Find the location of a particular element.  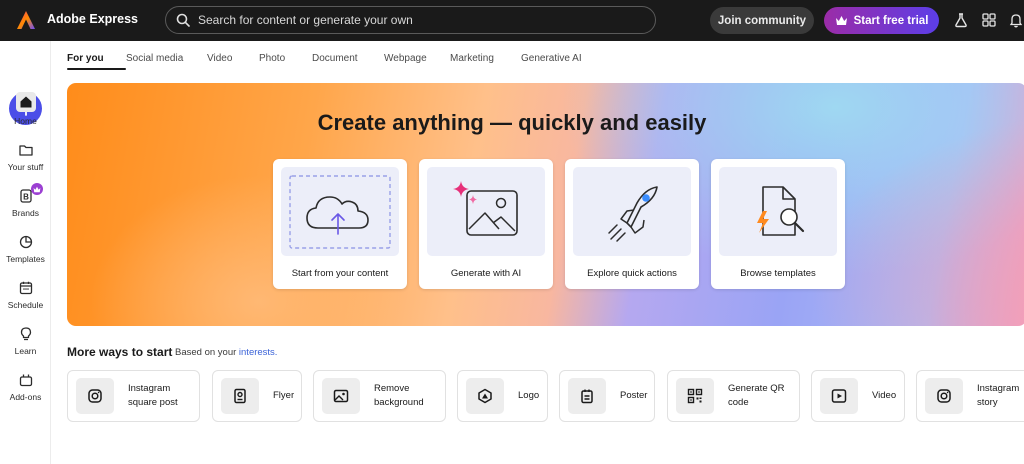

quick-start-instagram-story: Instagram story is located at coordinates (970, 396).